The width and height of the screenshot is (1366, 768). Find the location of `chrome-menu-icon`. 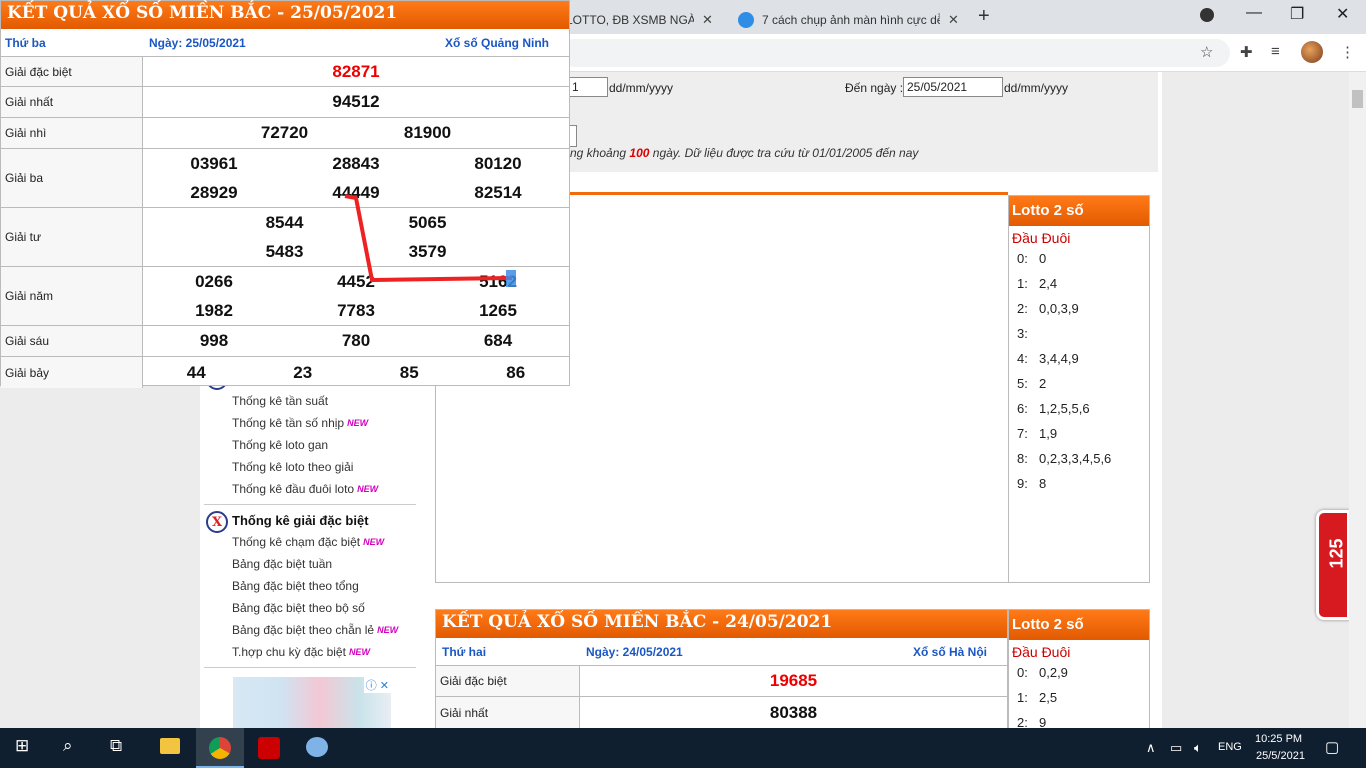

chrome-menu-icon is located at coordinates (1207, 15).